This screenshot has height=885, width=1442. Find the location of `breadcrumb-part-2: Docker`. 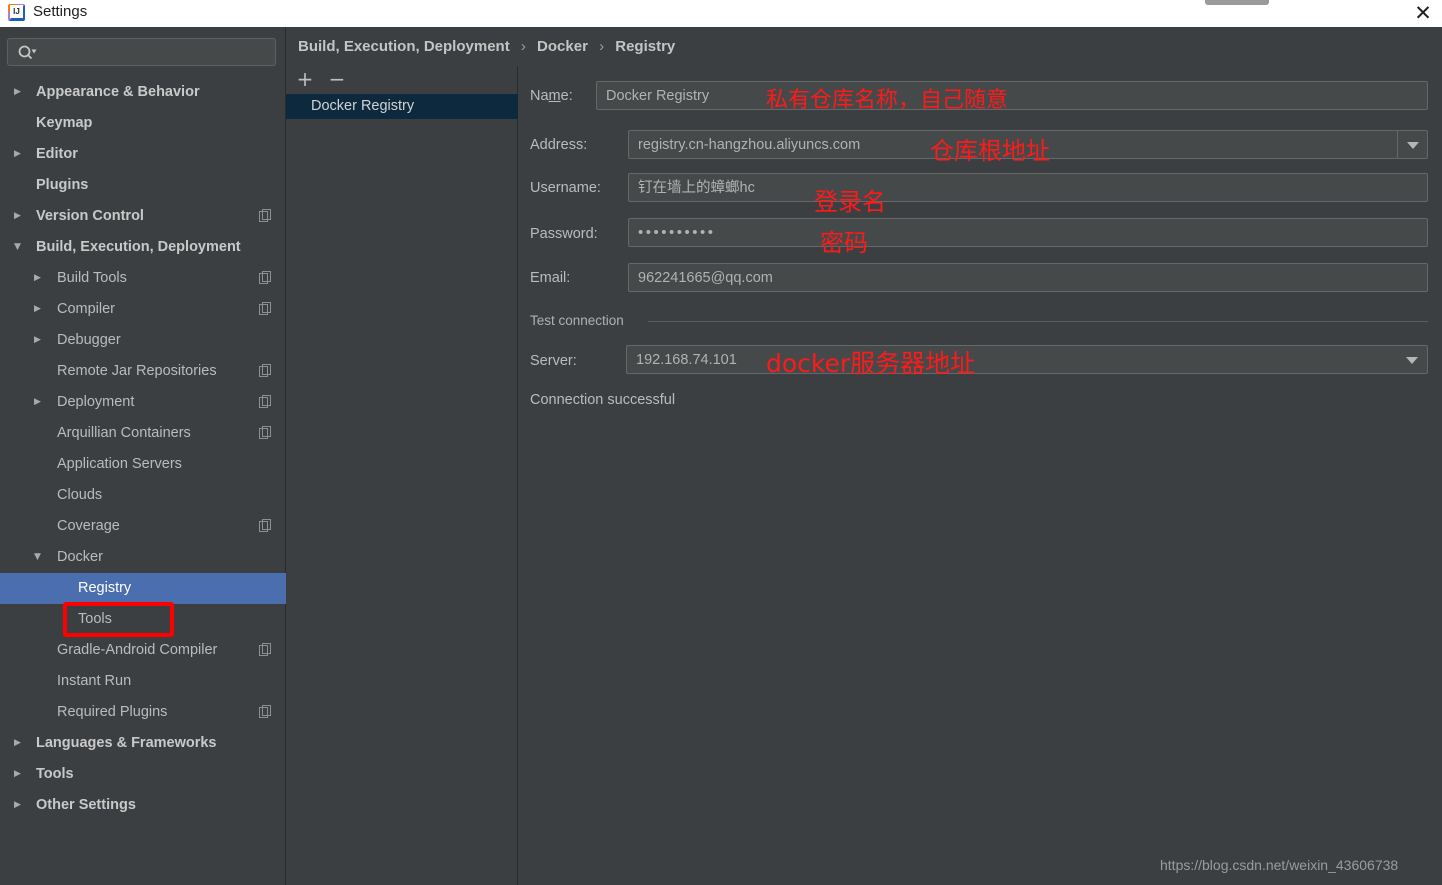

breadcrumb-part-2: Docker is located at coordinates (562, 46).